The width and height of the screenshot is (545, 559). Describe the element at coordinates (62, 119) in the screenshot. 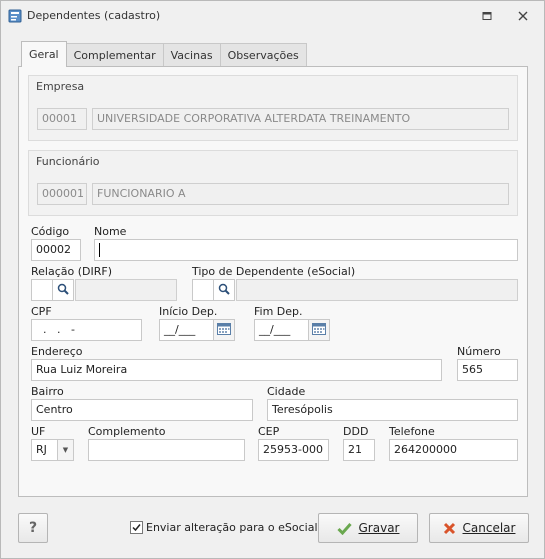

I see `empresa-code-field: 00001` at that location.